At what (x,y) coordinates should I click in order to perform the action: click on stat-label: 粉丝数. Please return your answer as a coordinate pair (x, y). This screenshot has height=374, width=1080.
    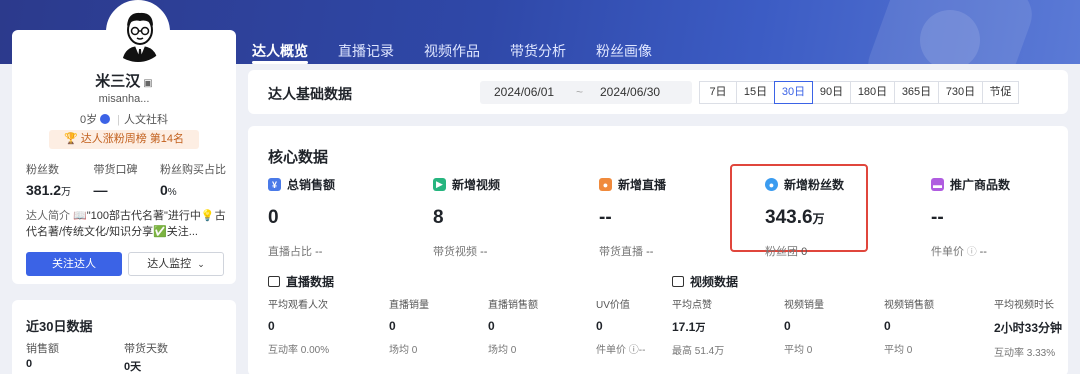
    Looking at the image, I should click on (42, 170).